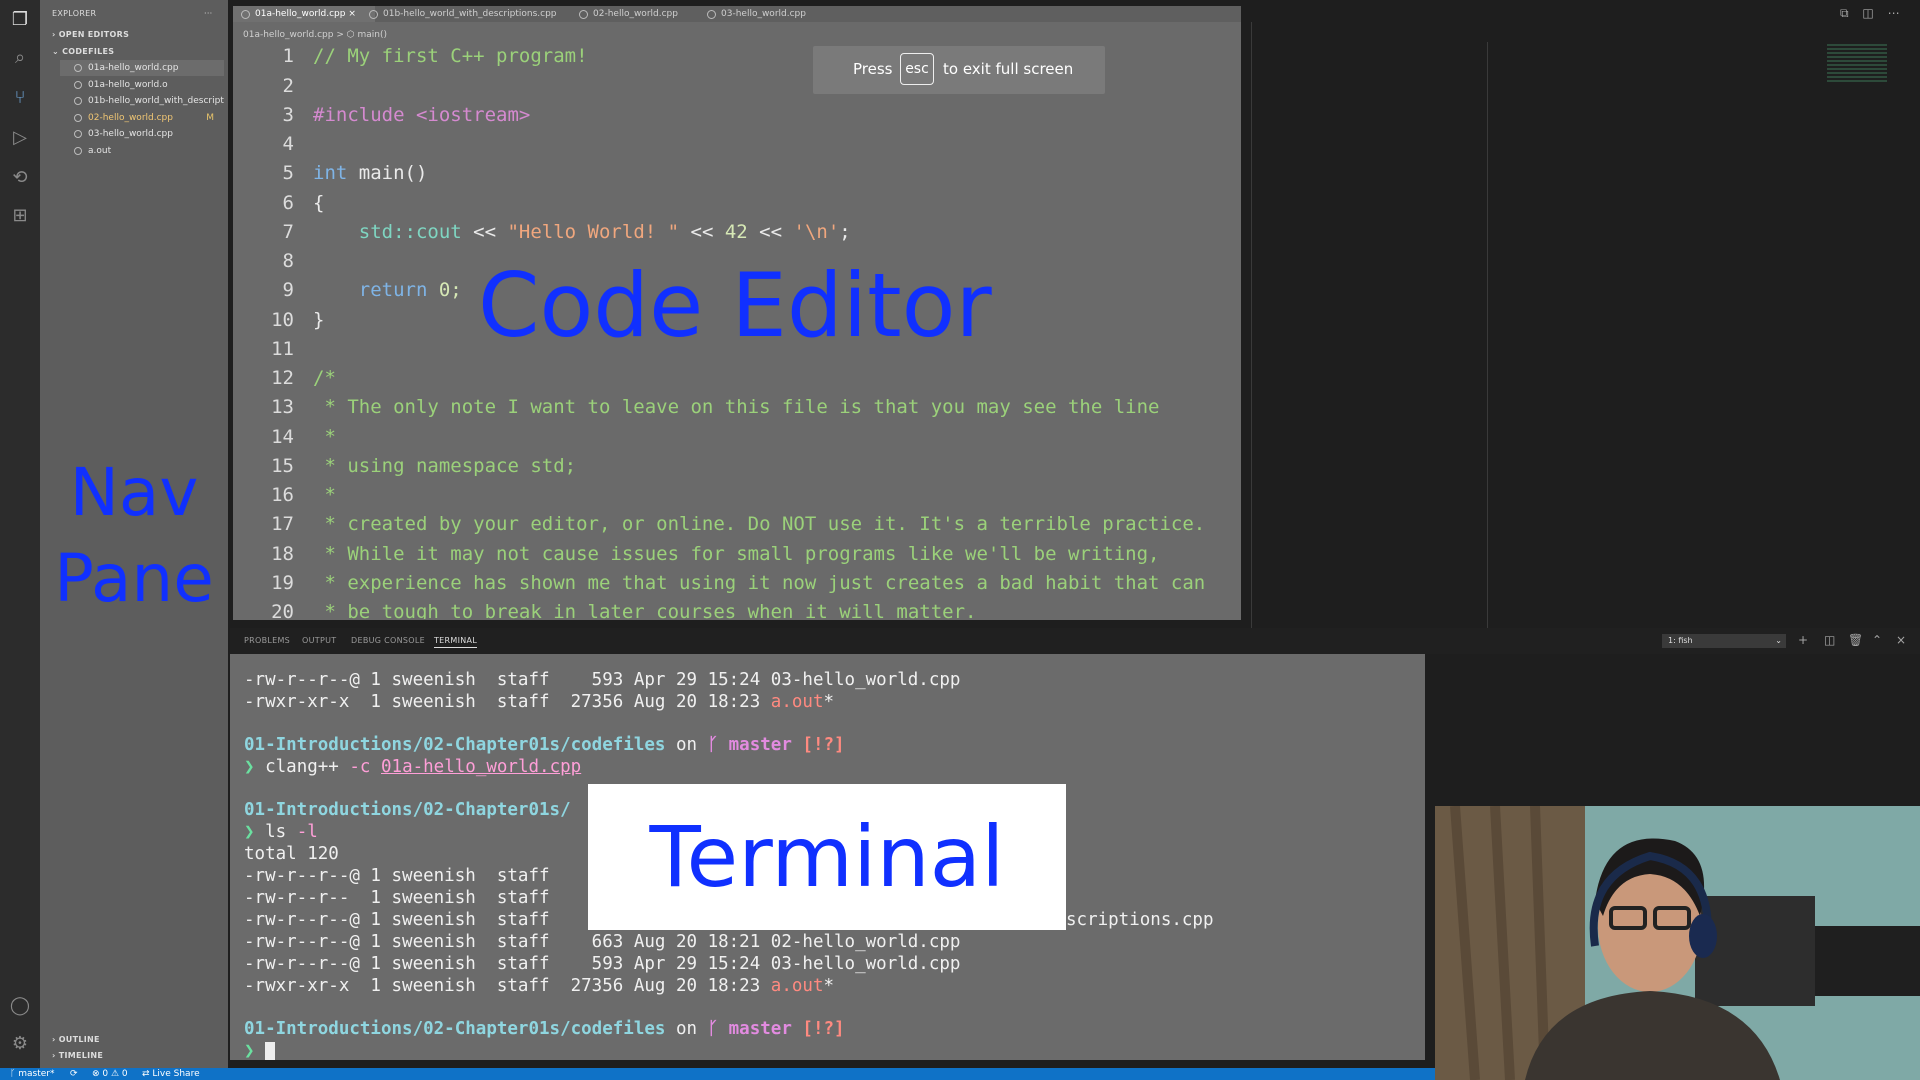 This screenshot has width=1920, height=1080. What do you see at coordinates (1829, 640) in the screenshot?
I see `split-terminal-icon: ◫` at bounding box center [1829, 640].